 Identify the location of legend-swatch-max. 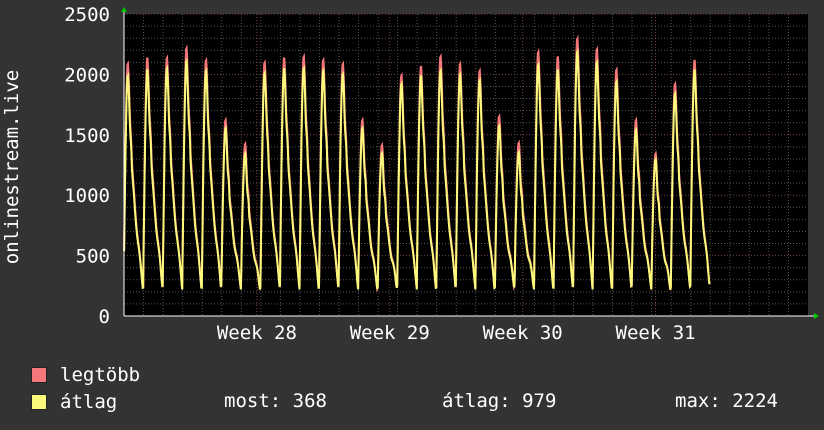
(39, 375).